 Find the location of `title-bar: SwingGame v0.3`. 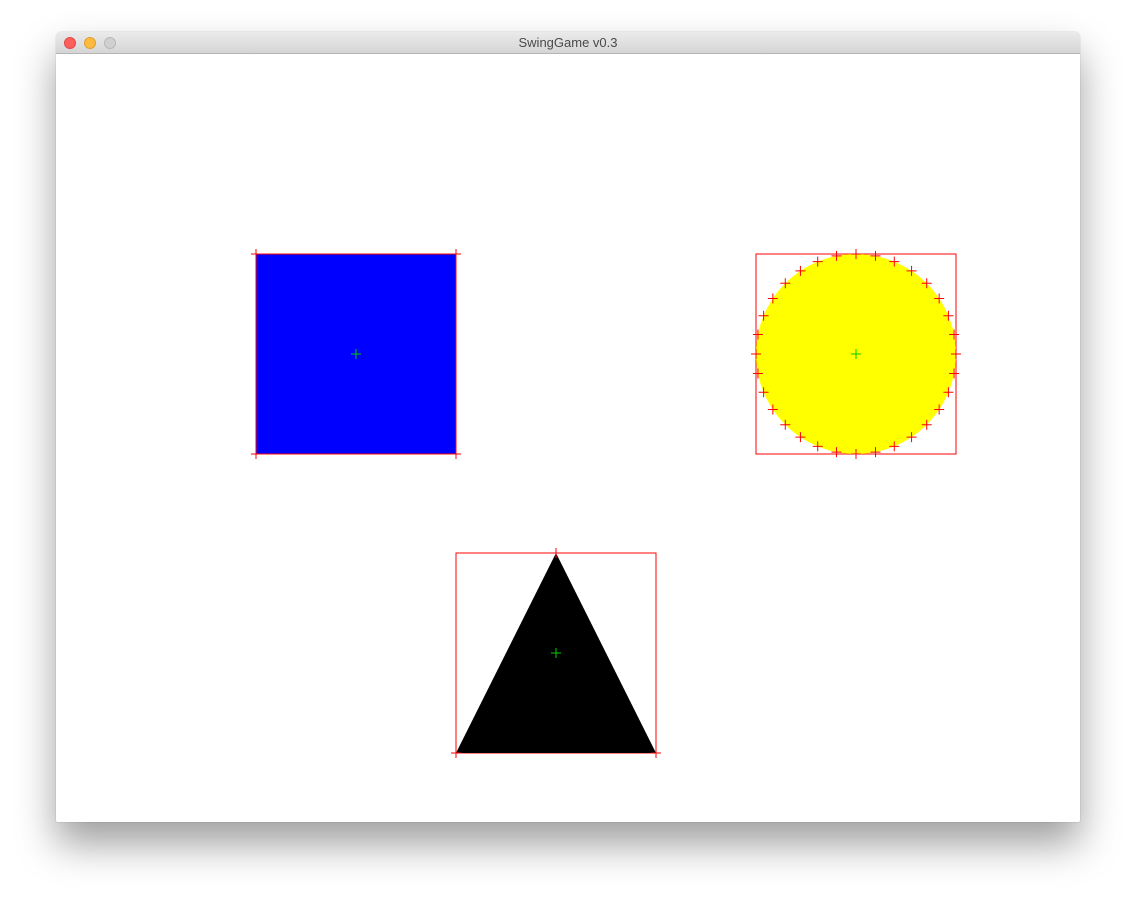

title-bar: SwingGame v0.3 is located at coordinates (568, 43).